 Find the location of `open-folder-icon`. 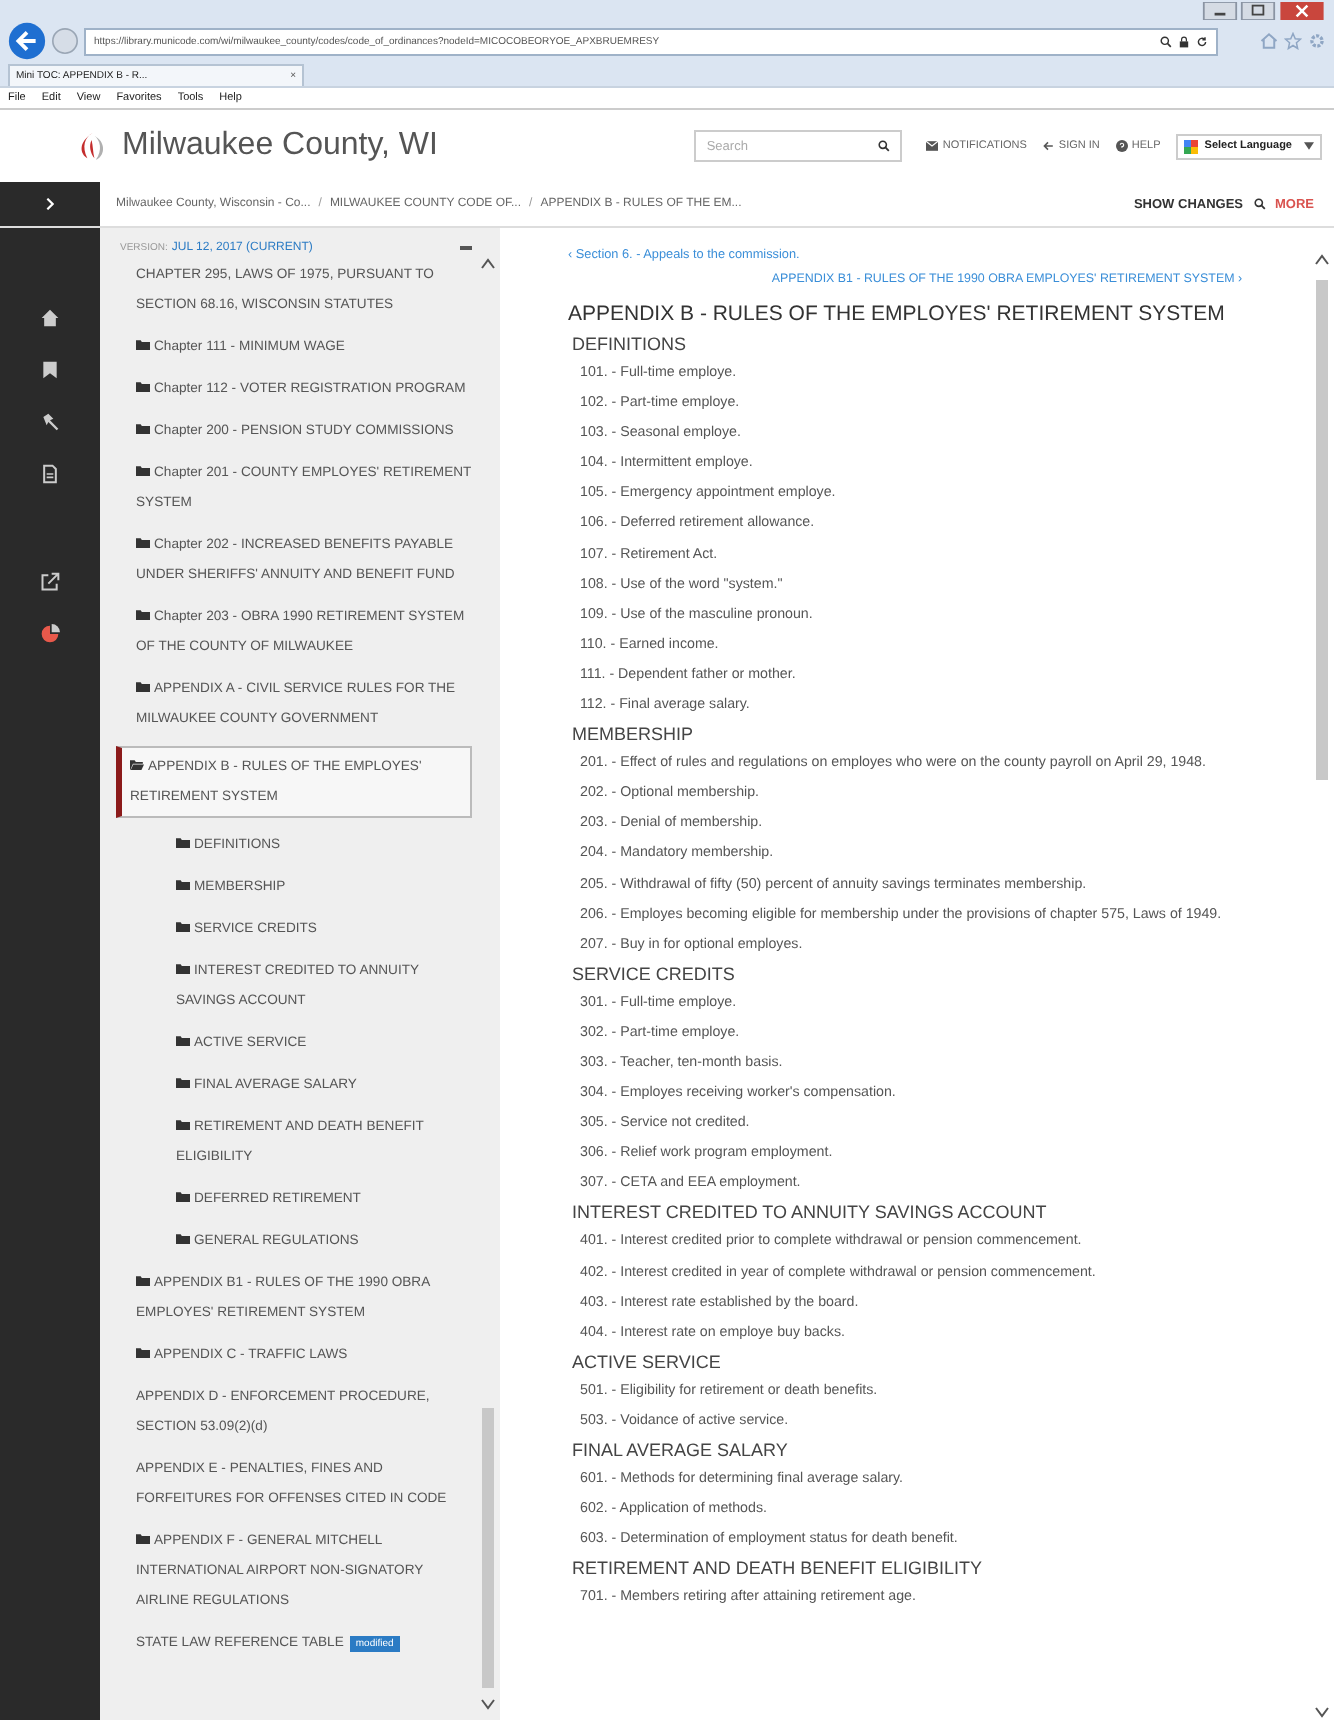

open-folder-icon is located at coordinates (137, 764).